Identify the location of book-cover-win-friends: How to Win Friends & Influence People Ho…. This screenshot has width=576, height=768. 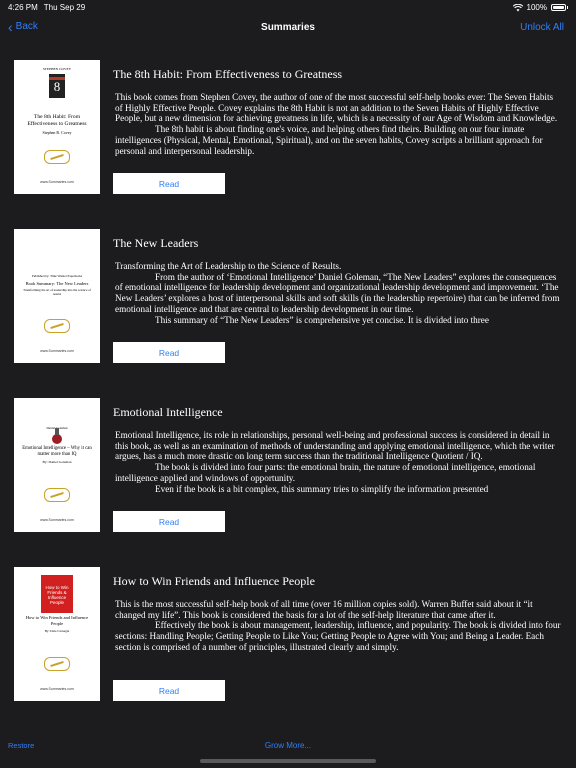
(57, 634).